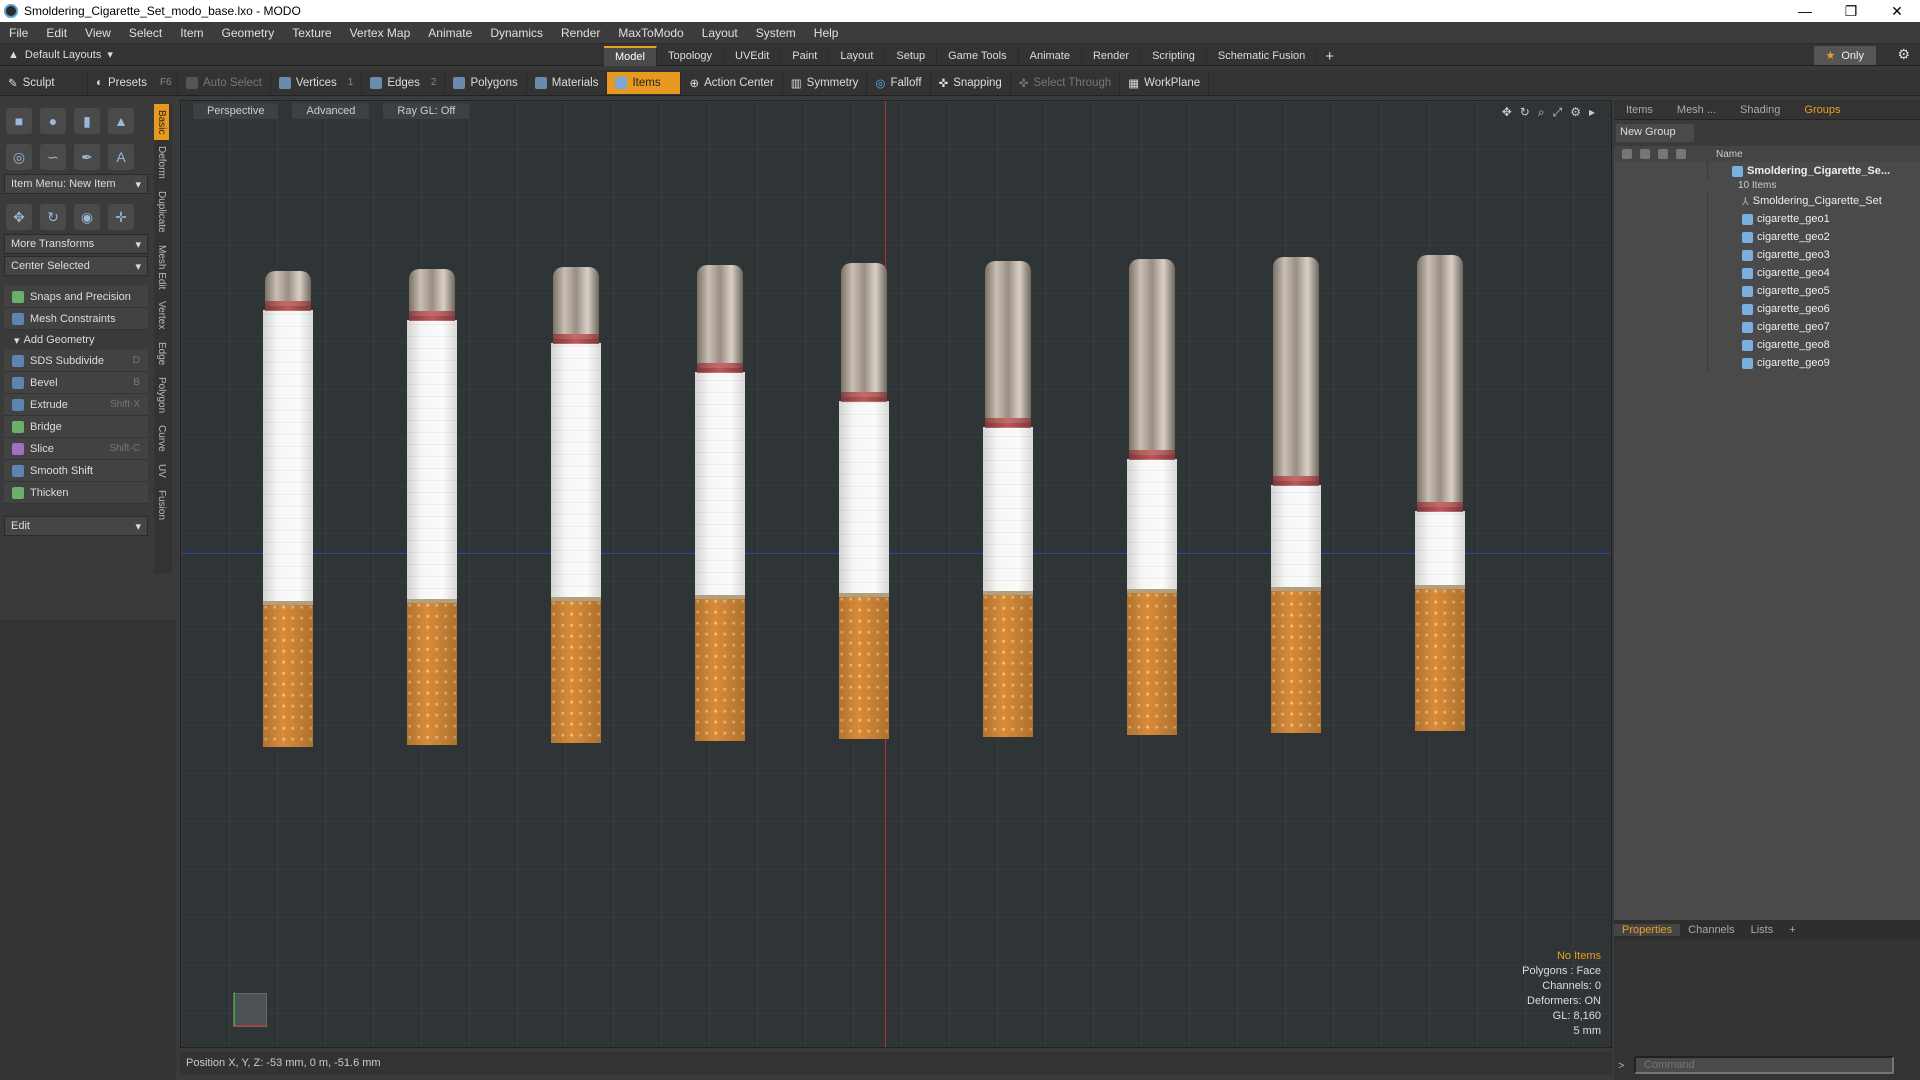  Describe the element at coordinates (1575, 112) in the screenshot. I see `viewport-gear-icon: ⚙` at that location.